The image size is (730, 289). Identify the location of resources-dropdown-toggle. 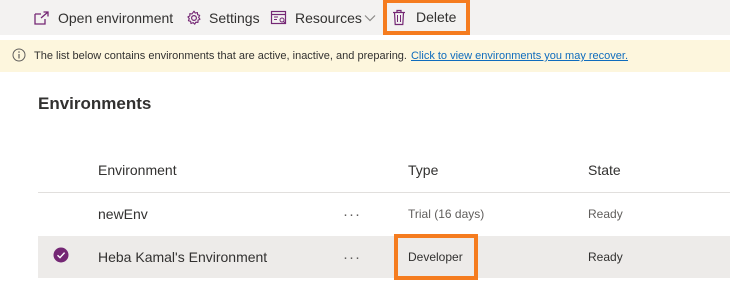
(370, 17).